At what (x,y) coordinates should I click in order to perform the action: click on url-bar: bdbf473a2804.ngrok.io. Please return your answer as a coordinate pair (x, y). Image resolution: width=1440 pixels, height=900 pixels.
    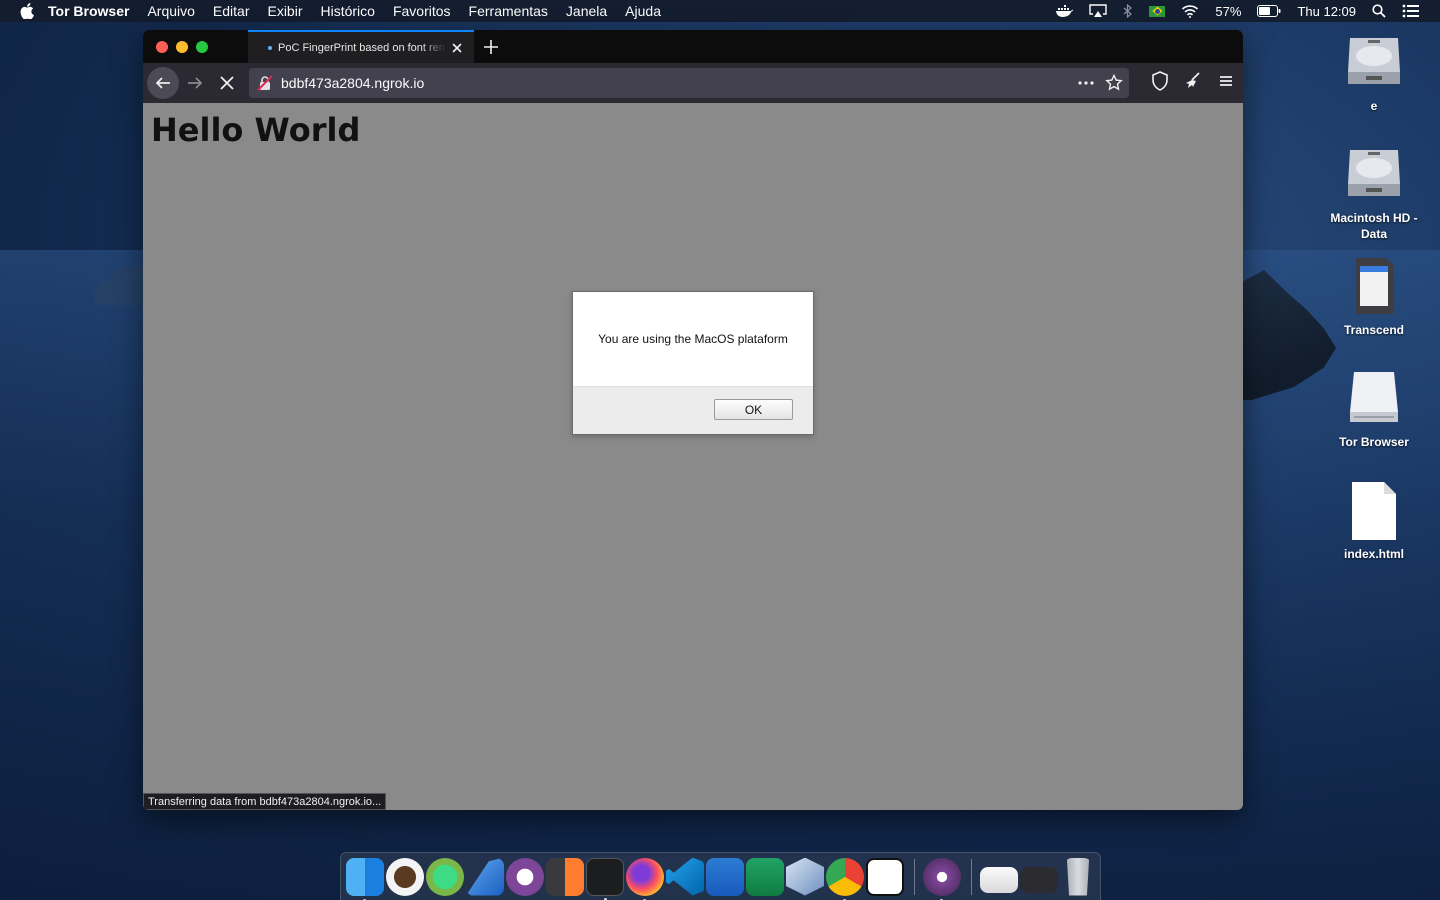
    Looking at the image, I should click on (689, 83).